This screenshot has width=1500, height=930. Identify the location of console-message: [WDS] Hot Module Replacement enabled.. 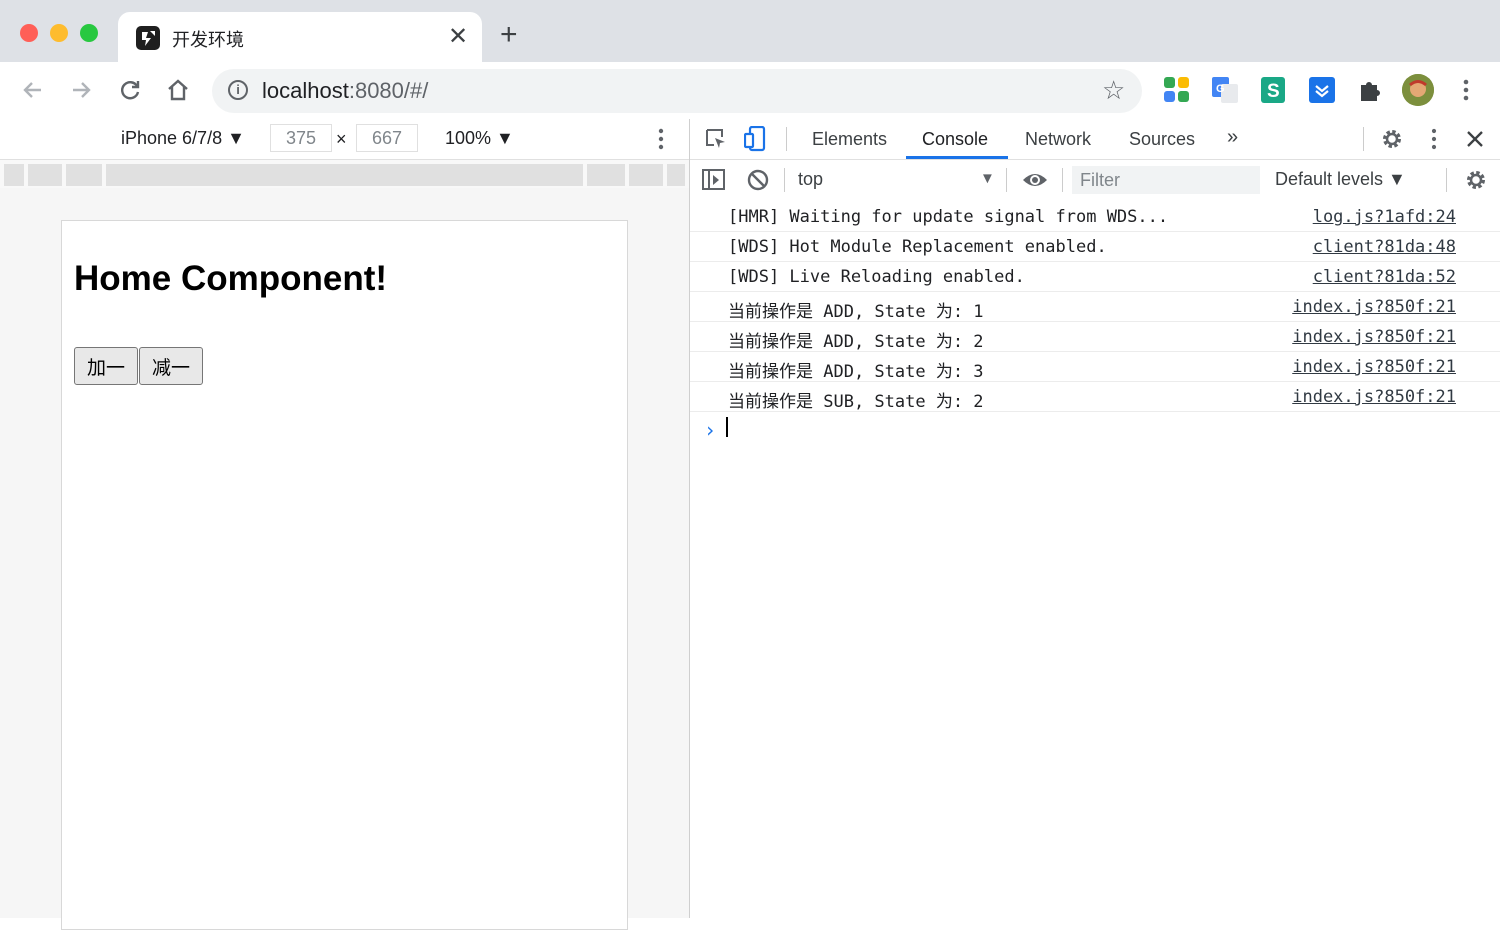
(917, 247).